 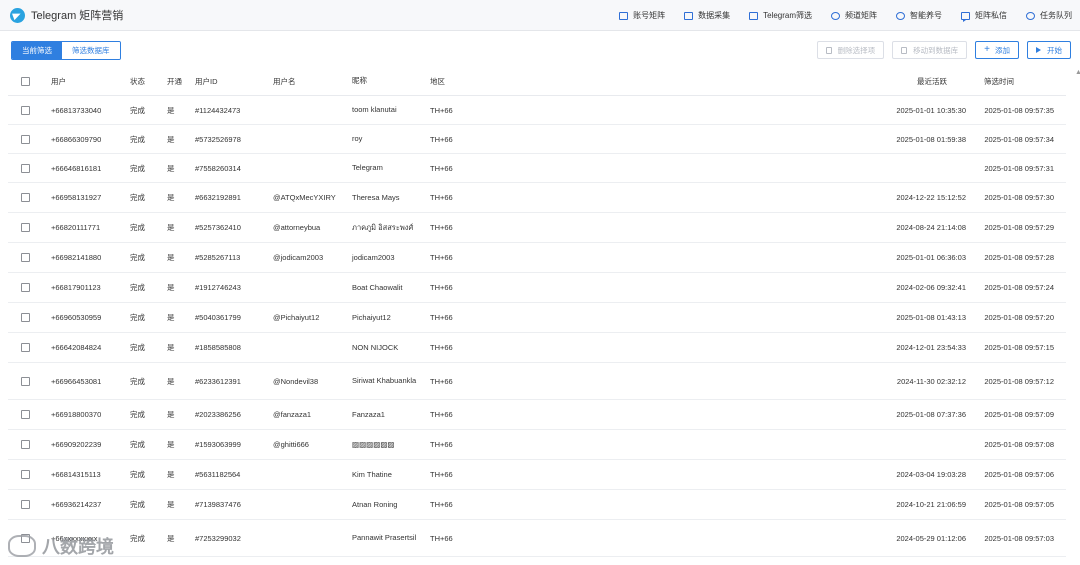 I want to click on header-nickname: 昵称, so click(x=388, y=81).